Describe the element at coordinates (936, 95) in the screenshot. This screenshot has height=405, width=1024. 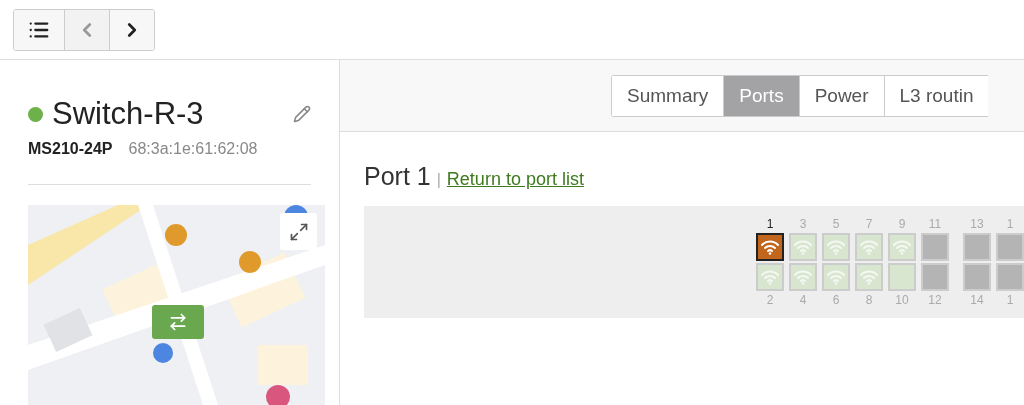
I see `tab: L3 routin` at that location.